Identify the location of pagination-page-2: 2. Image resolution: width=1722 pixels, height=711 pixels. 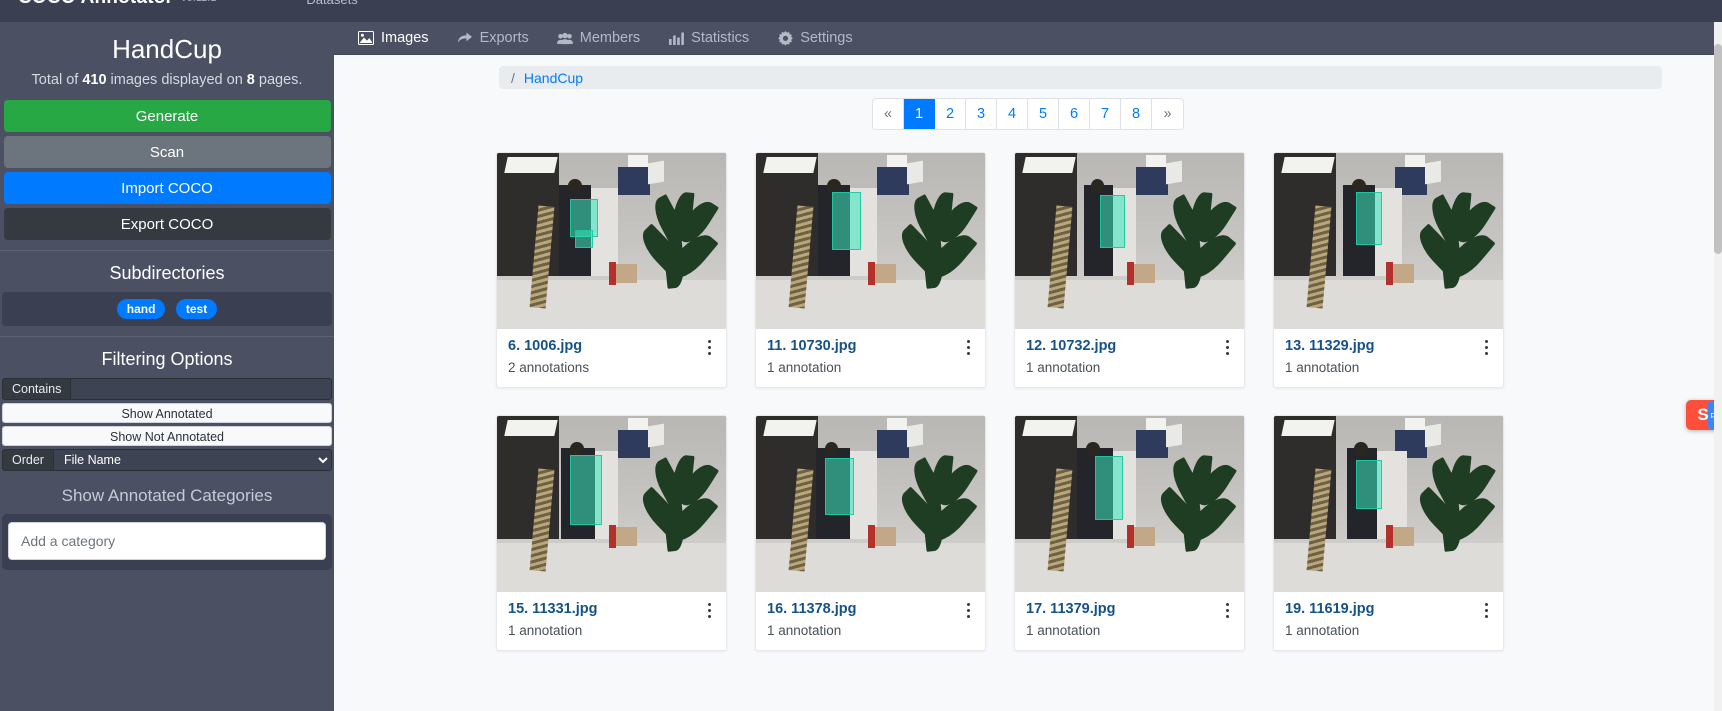
(950, 114).